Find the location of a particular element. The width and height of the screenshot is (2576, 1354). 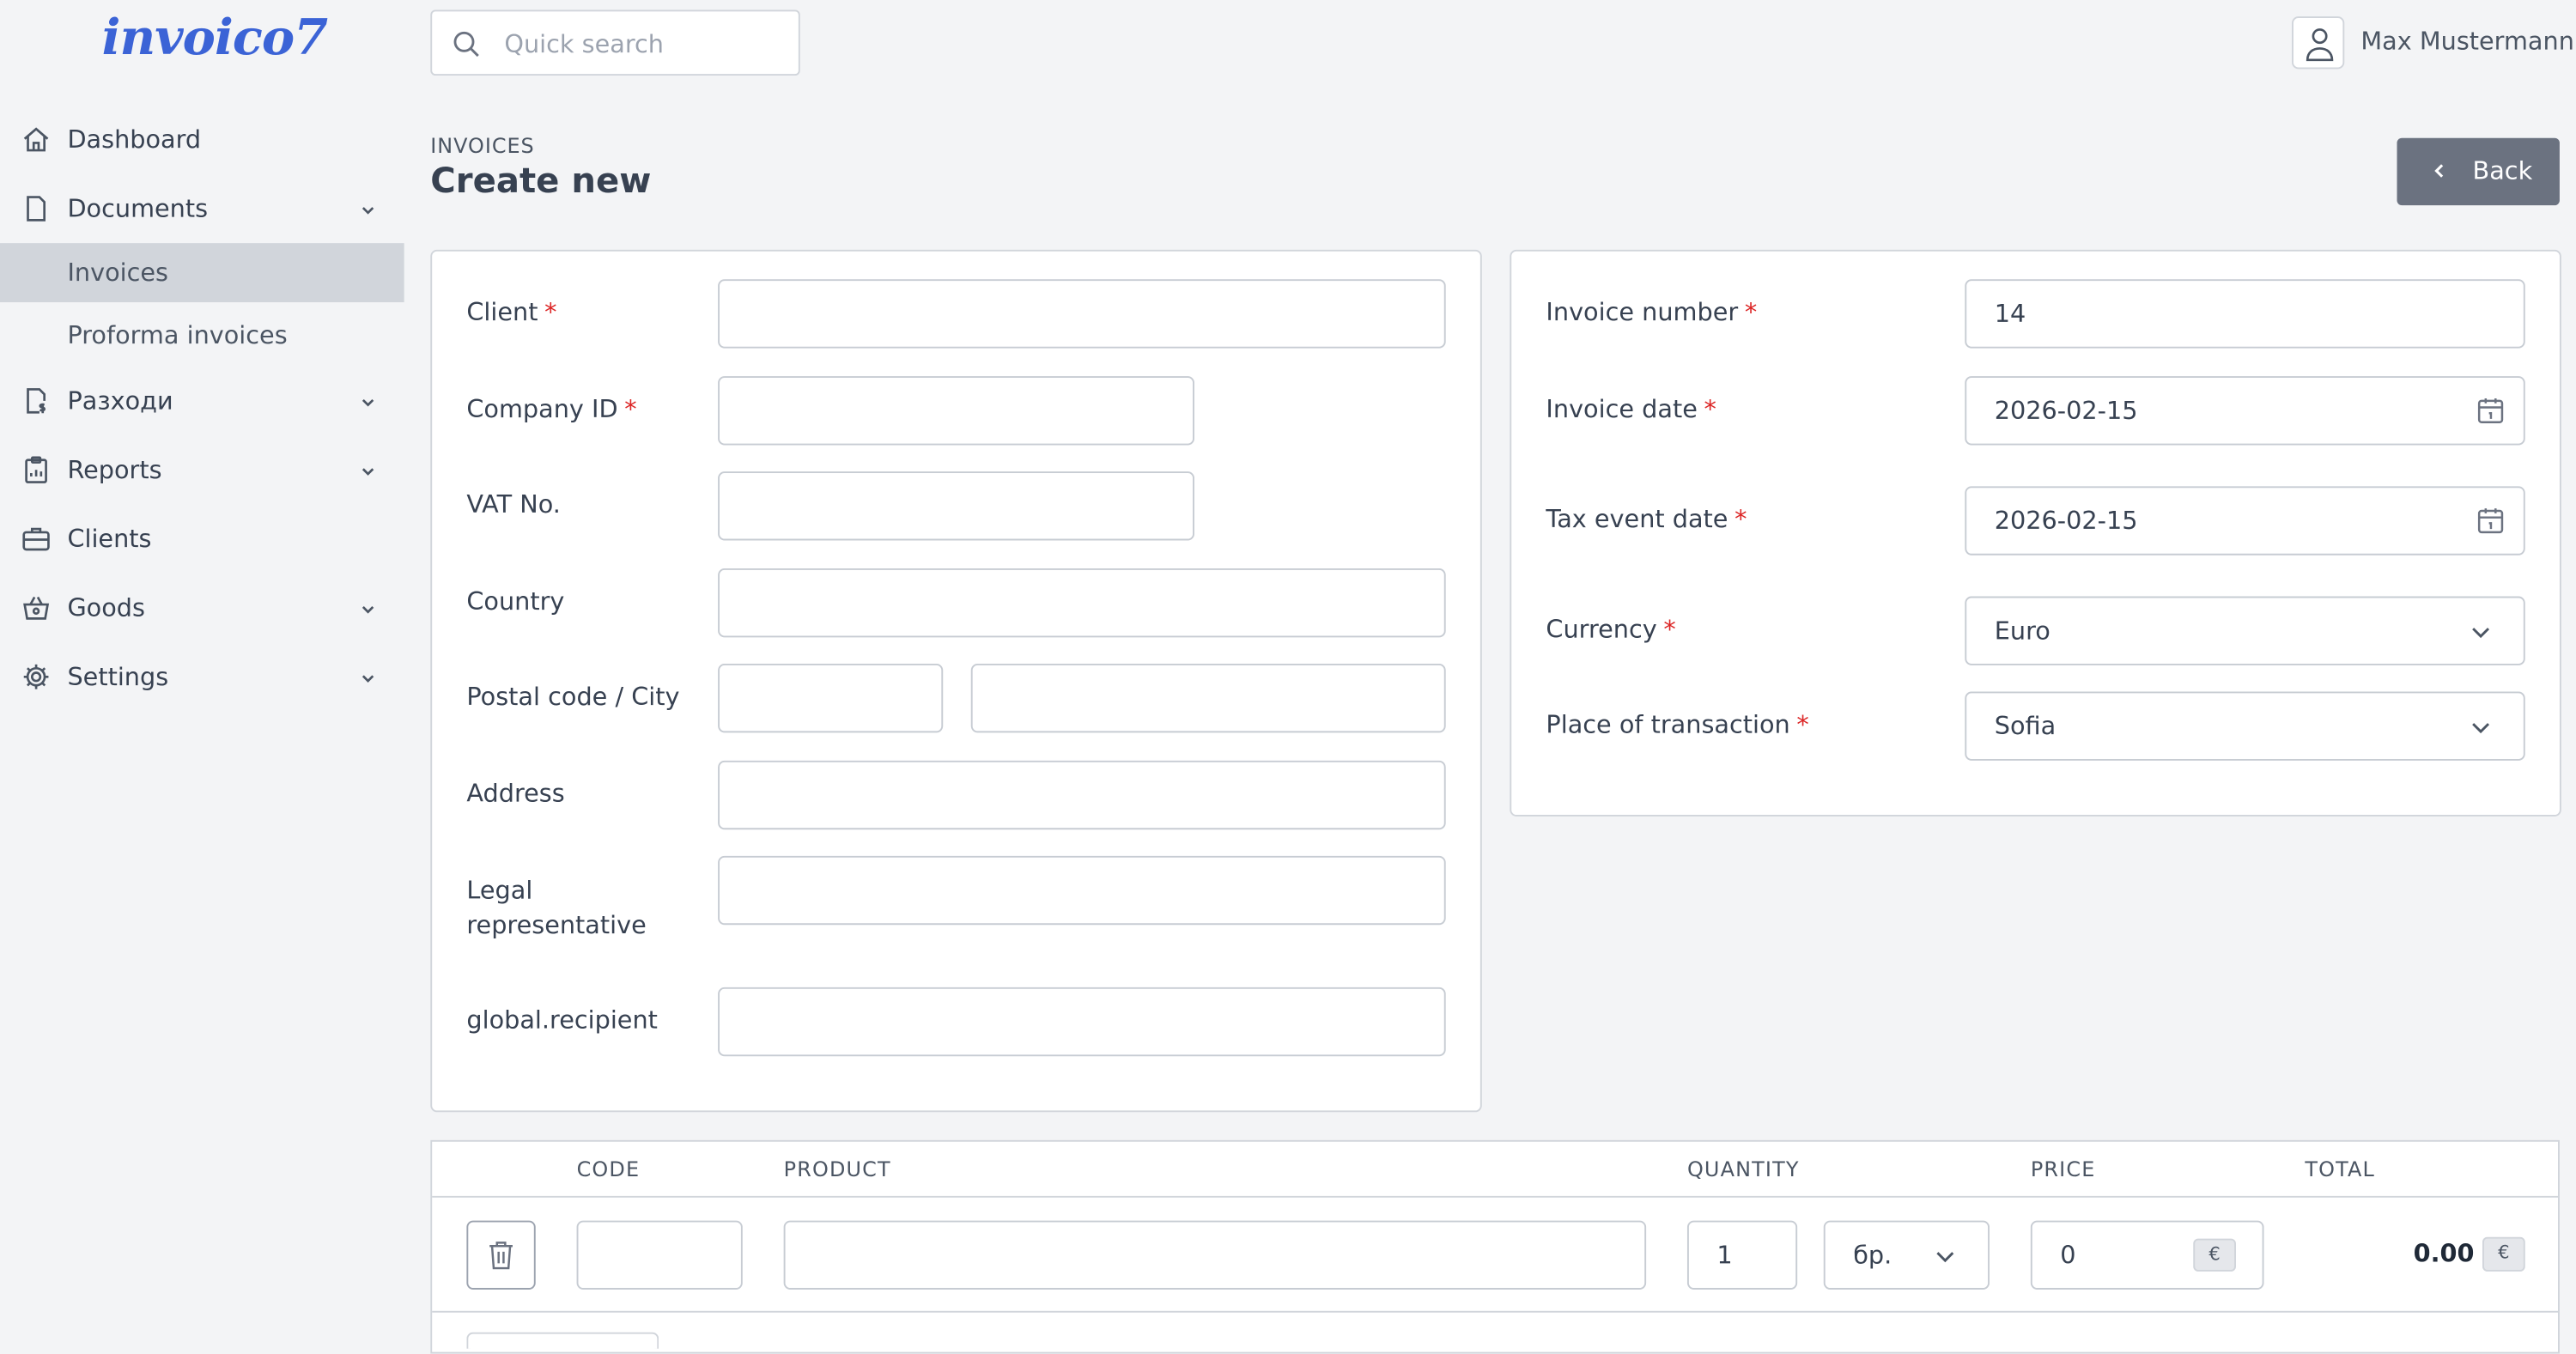

item-quantity-field: 1 is located at coordinates (1742, 1255).